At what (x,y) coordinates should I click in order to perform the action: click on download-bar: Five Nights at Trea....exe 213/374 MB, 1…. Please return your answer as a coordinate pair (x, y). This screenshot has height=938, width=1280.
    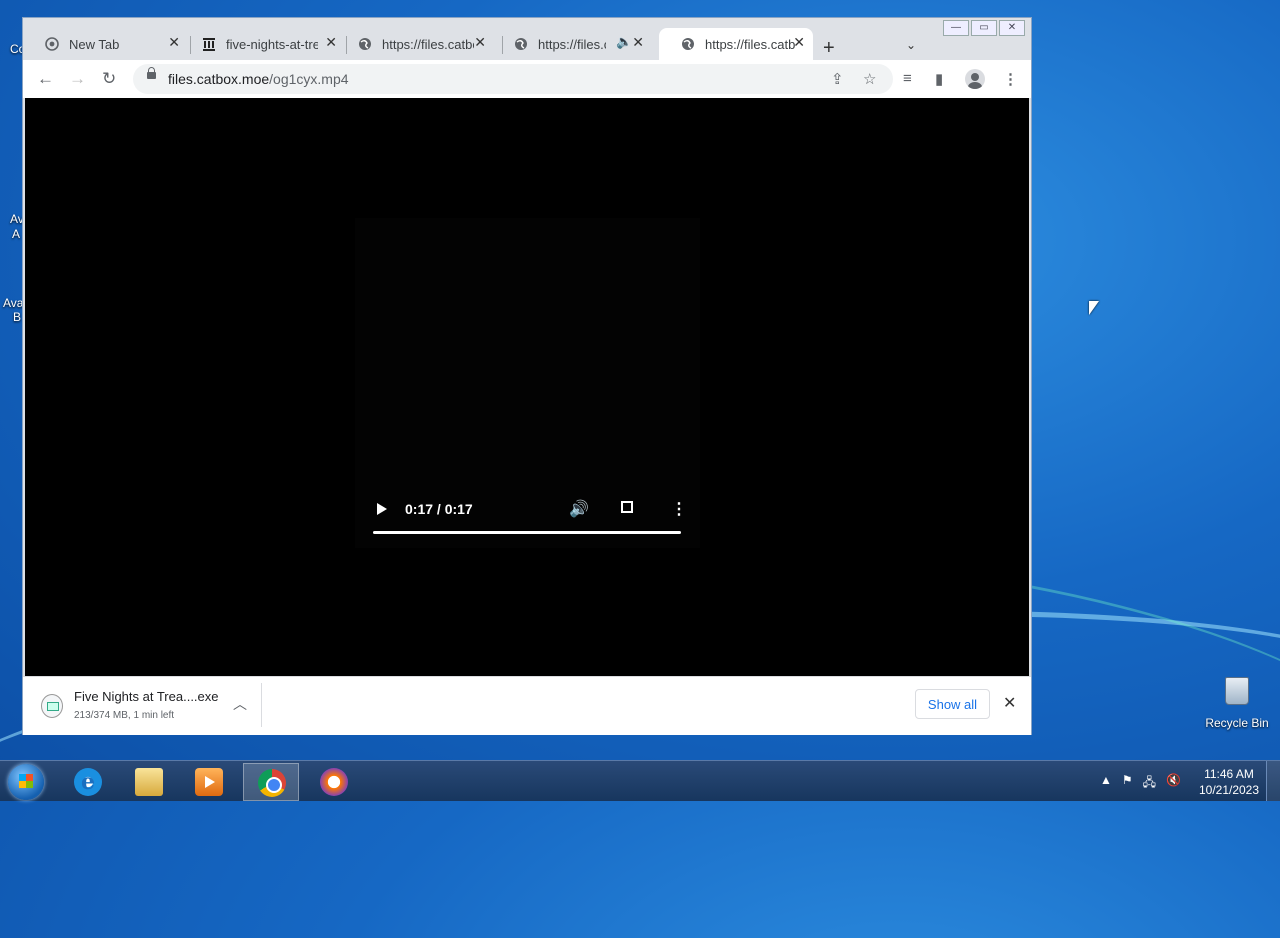
    Looking at the image, I should click on (527, 705).